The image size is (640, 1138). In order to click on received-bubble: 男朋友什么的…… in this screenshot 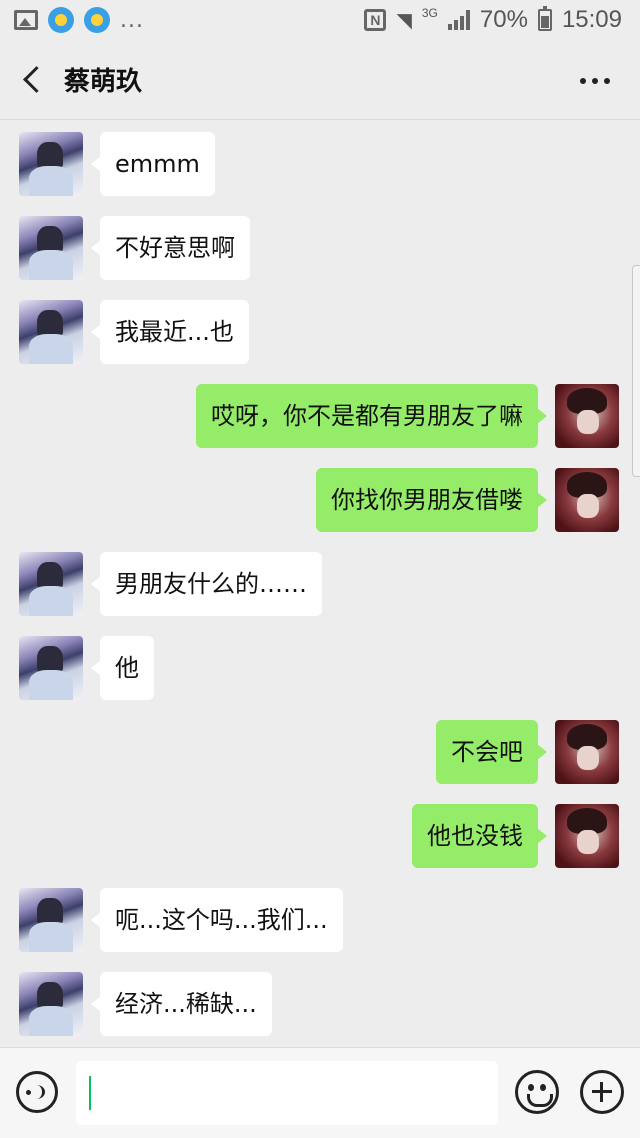, I will do `click(206, 584)`.